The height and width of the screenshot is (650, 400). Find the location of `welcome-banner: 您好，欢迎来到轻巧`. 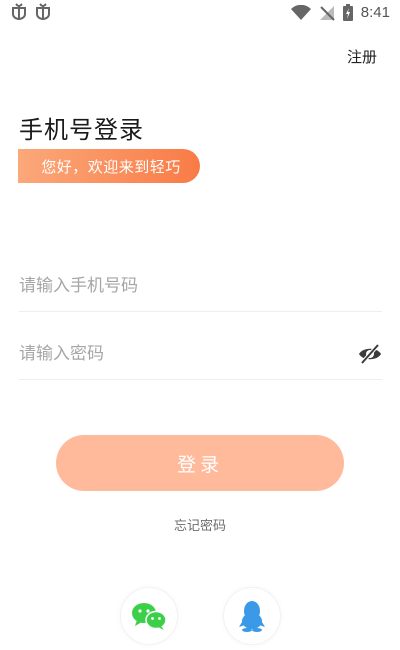

welcome-banner: 您好，欢迎来到轻巧 is located at coordinates (109, 166).